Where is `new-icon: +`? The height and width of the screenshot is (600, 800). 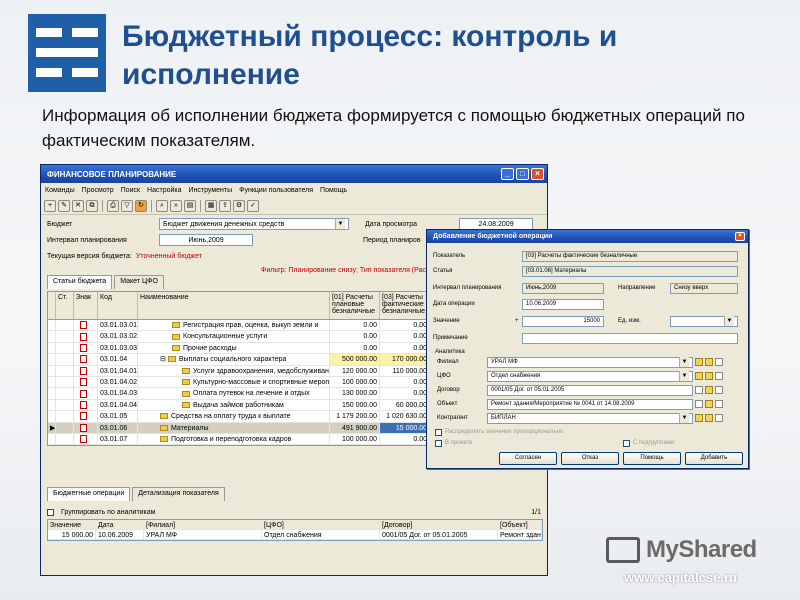
new-icon: + is located at coordinates (50, 205).